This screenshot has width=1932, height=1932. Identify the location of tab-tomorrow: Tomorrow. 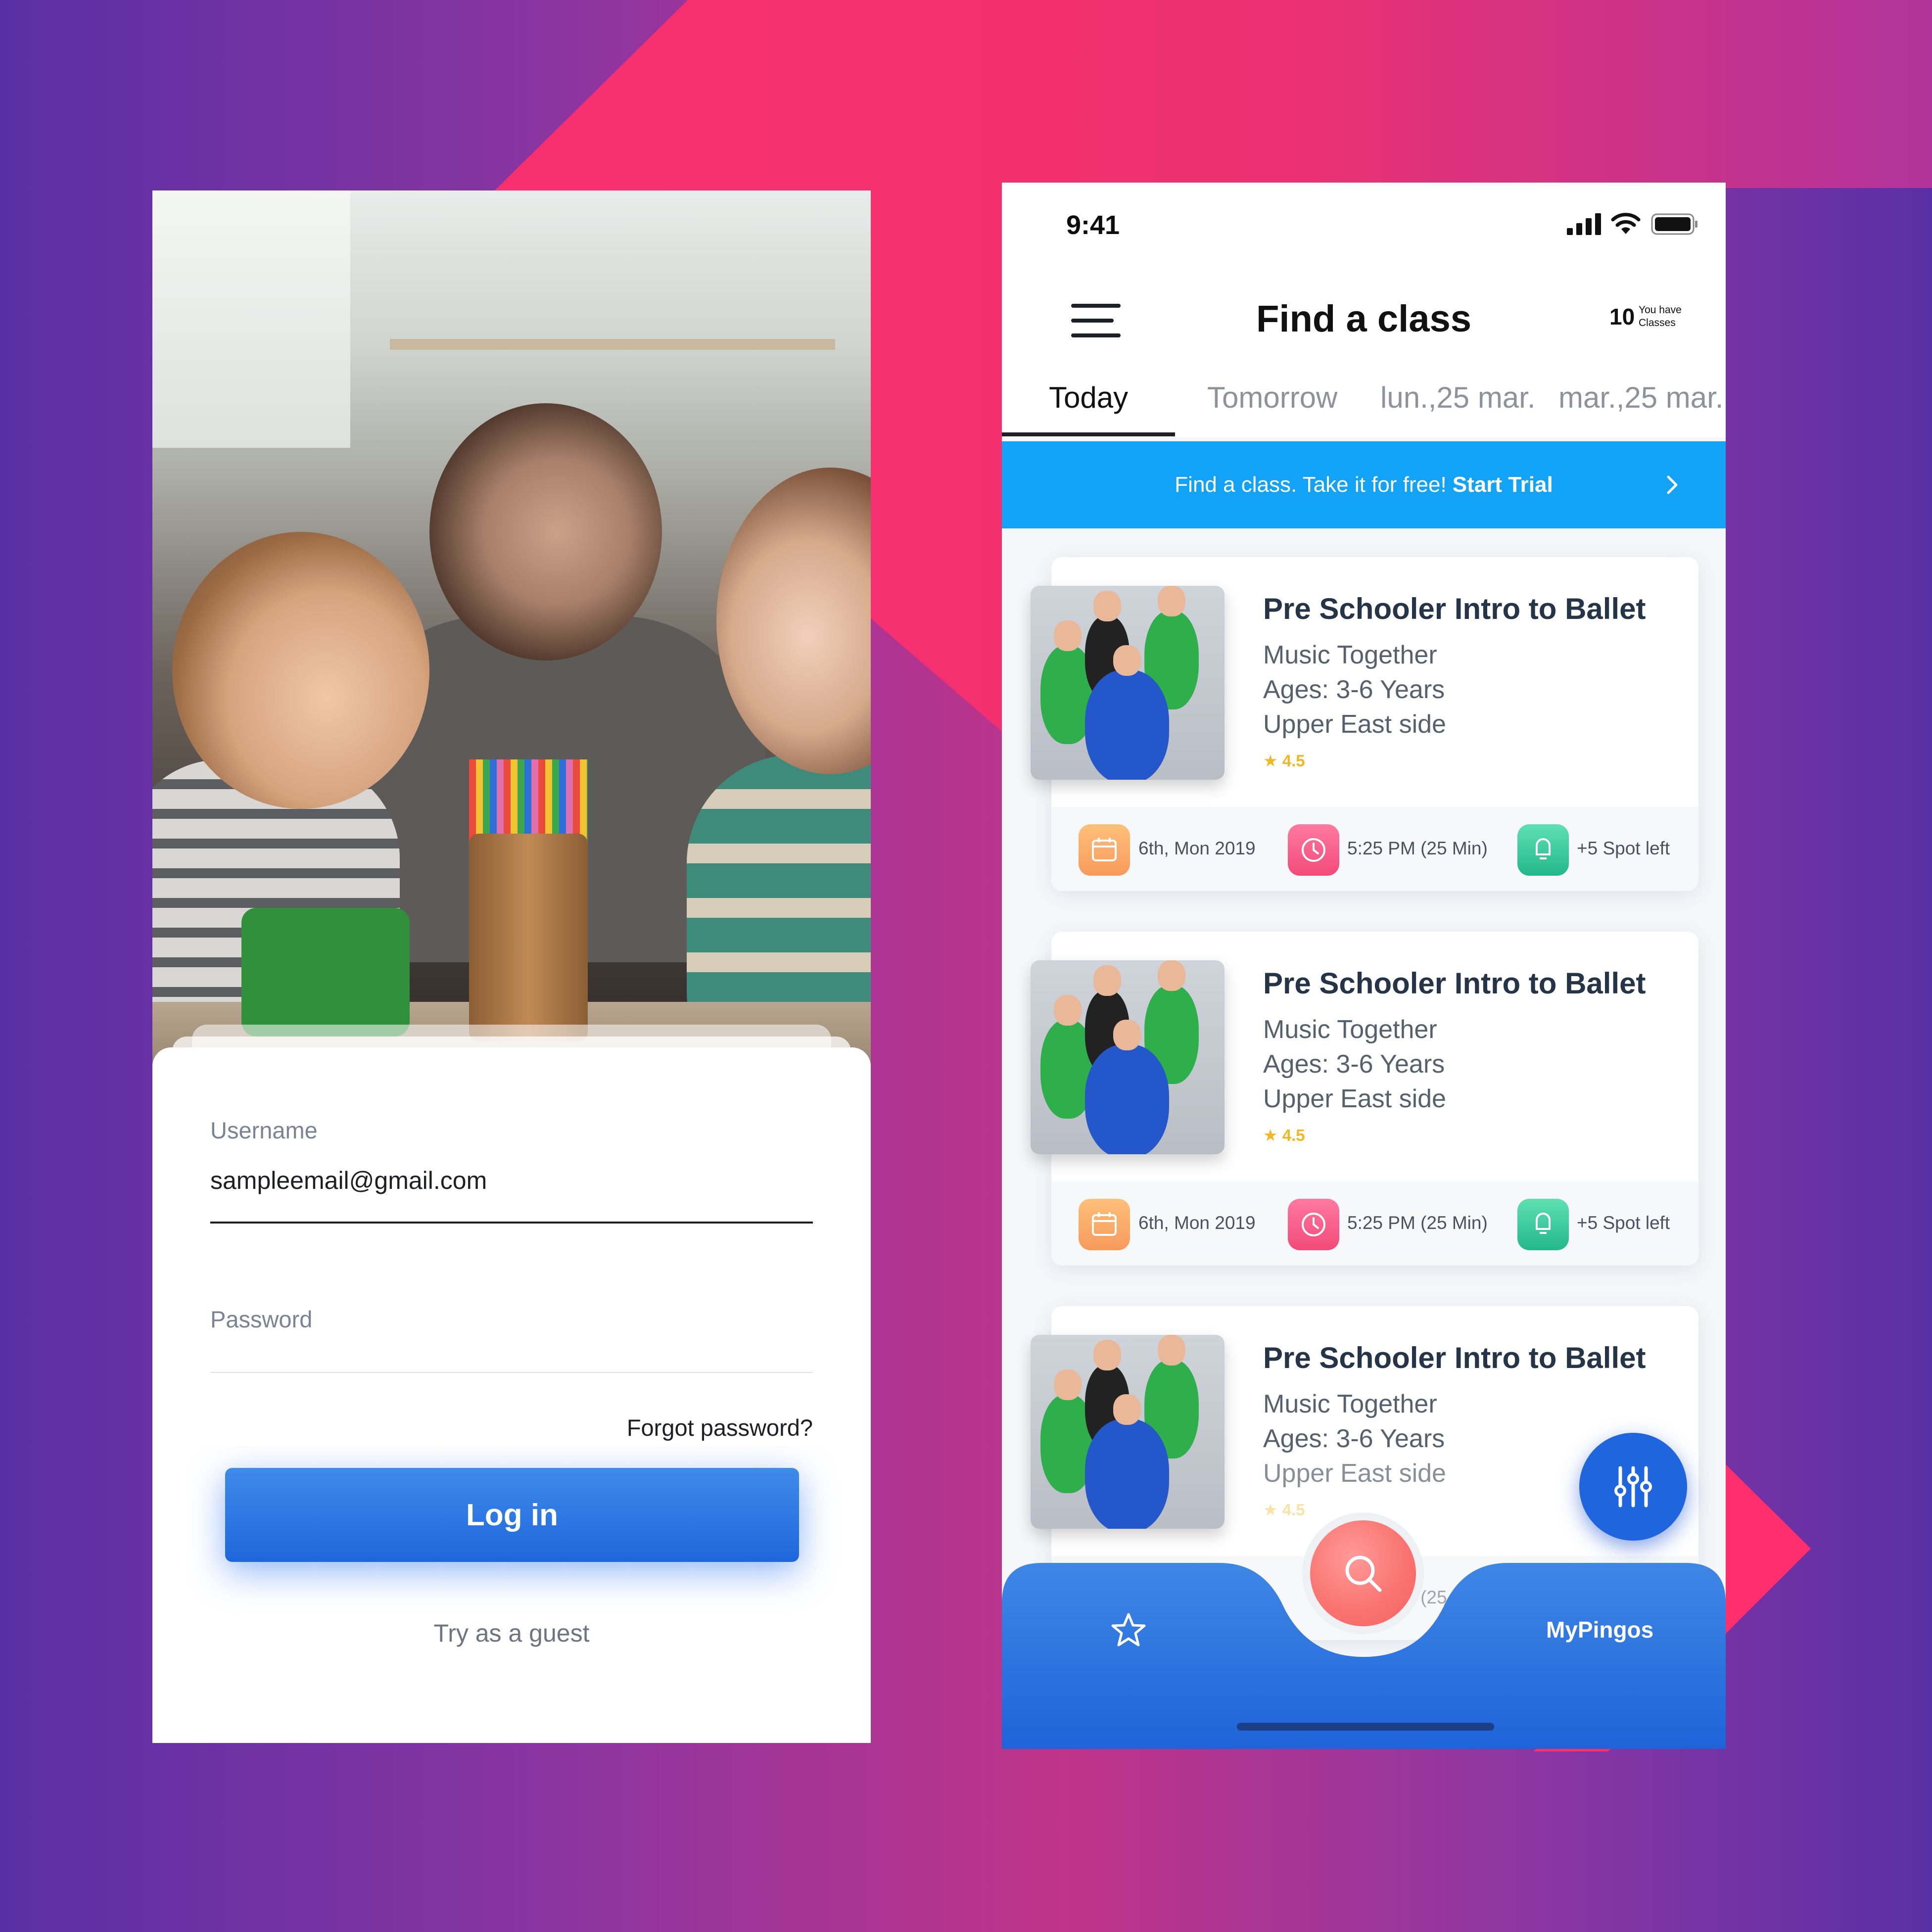
(1272, 397).